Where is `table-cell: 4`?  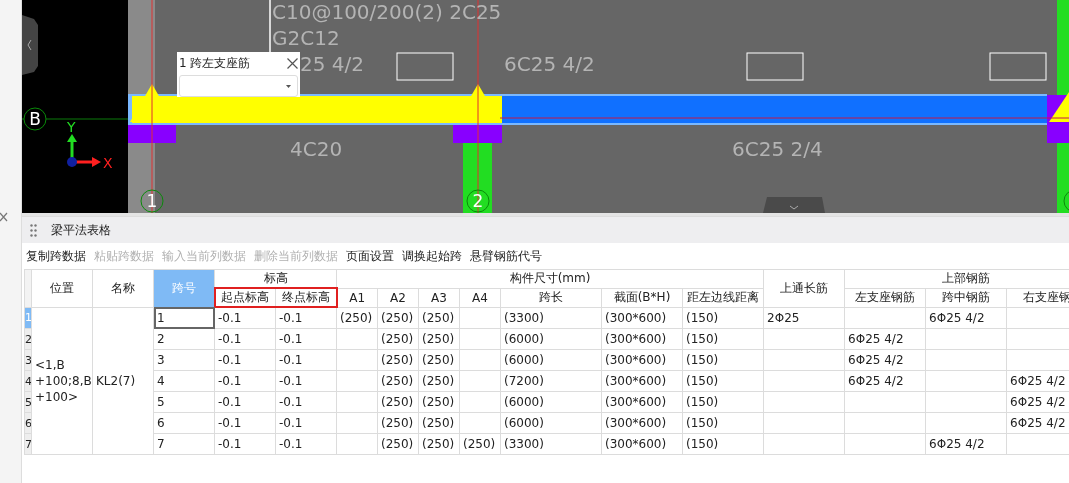 table-cell: 4 is located at coordinates (184, 381).